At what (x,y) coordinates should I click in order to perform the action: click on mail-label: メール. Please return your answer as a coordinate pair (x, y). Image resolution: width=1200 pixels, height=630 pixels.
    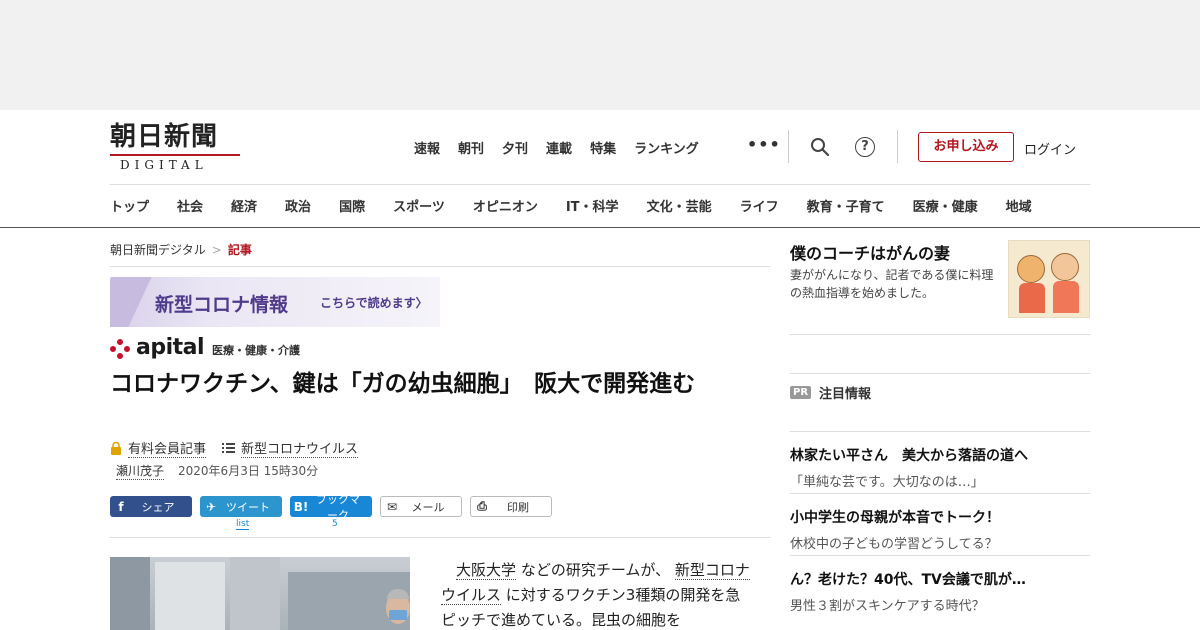
    Looking at the image, I should click on (428, 507).